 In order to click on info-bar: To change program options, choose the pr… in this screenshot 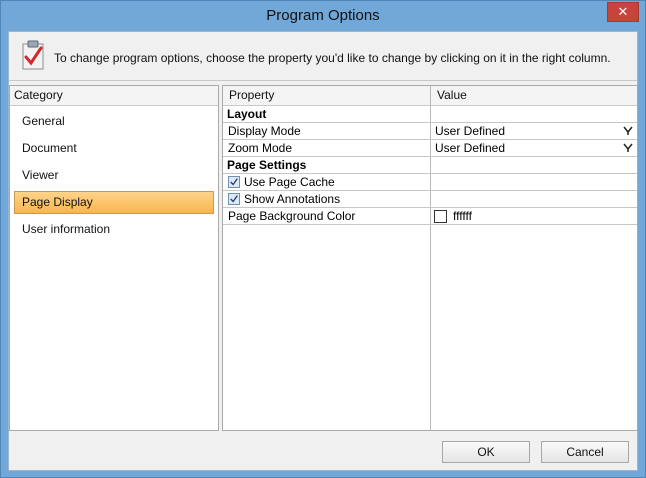, I will do `click(323, 56)`.